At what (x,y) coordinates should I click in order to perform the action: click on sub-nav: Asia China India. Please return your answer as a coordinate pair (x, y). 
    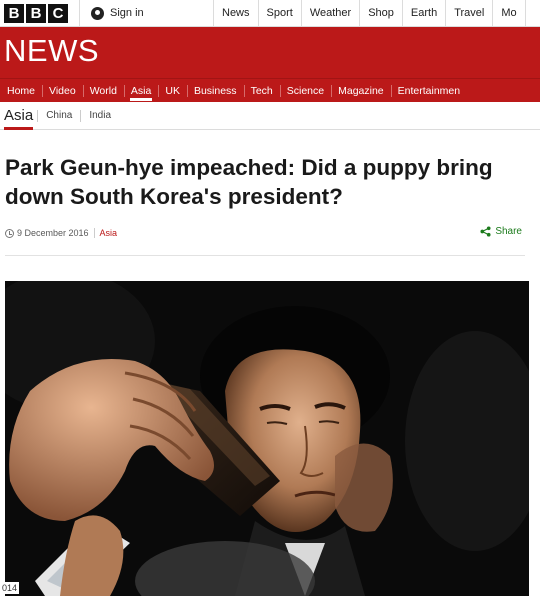
    Looking at the image, I should click on (270, 116).